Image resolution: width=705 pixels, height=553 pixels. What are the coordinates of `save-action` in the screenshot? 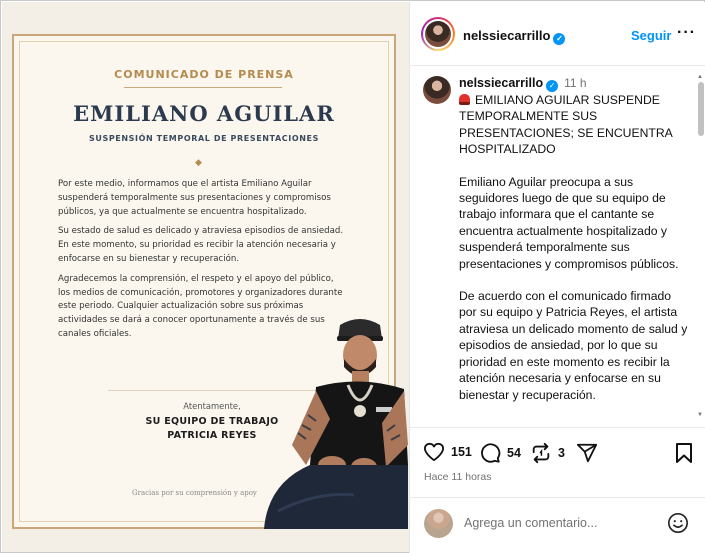 It's located at (684, 453).